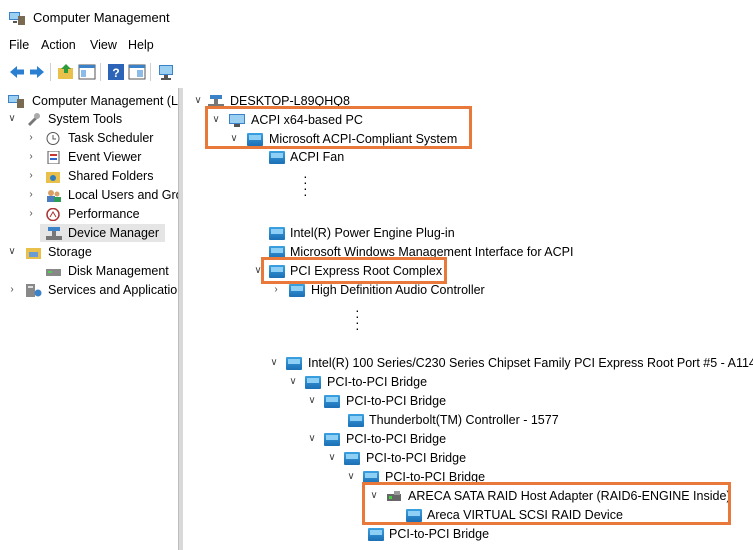 This screenshot has width=753, height=550. Describe the element at coordinates (166, 72) in the screenshot. I see `monitor-scan-icon` at that location.